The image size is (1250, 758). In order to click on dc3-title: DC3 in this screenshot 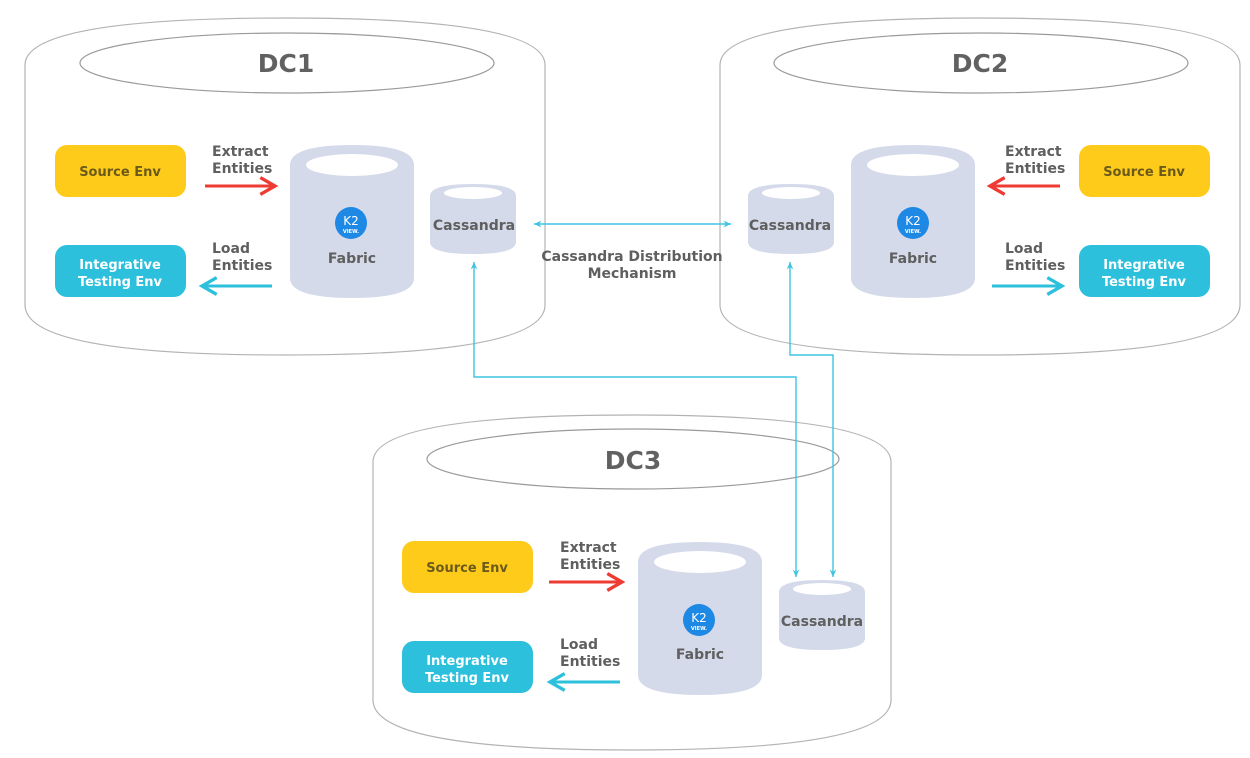, I will do `click(633, 460)`.